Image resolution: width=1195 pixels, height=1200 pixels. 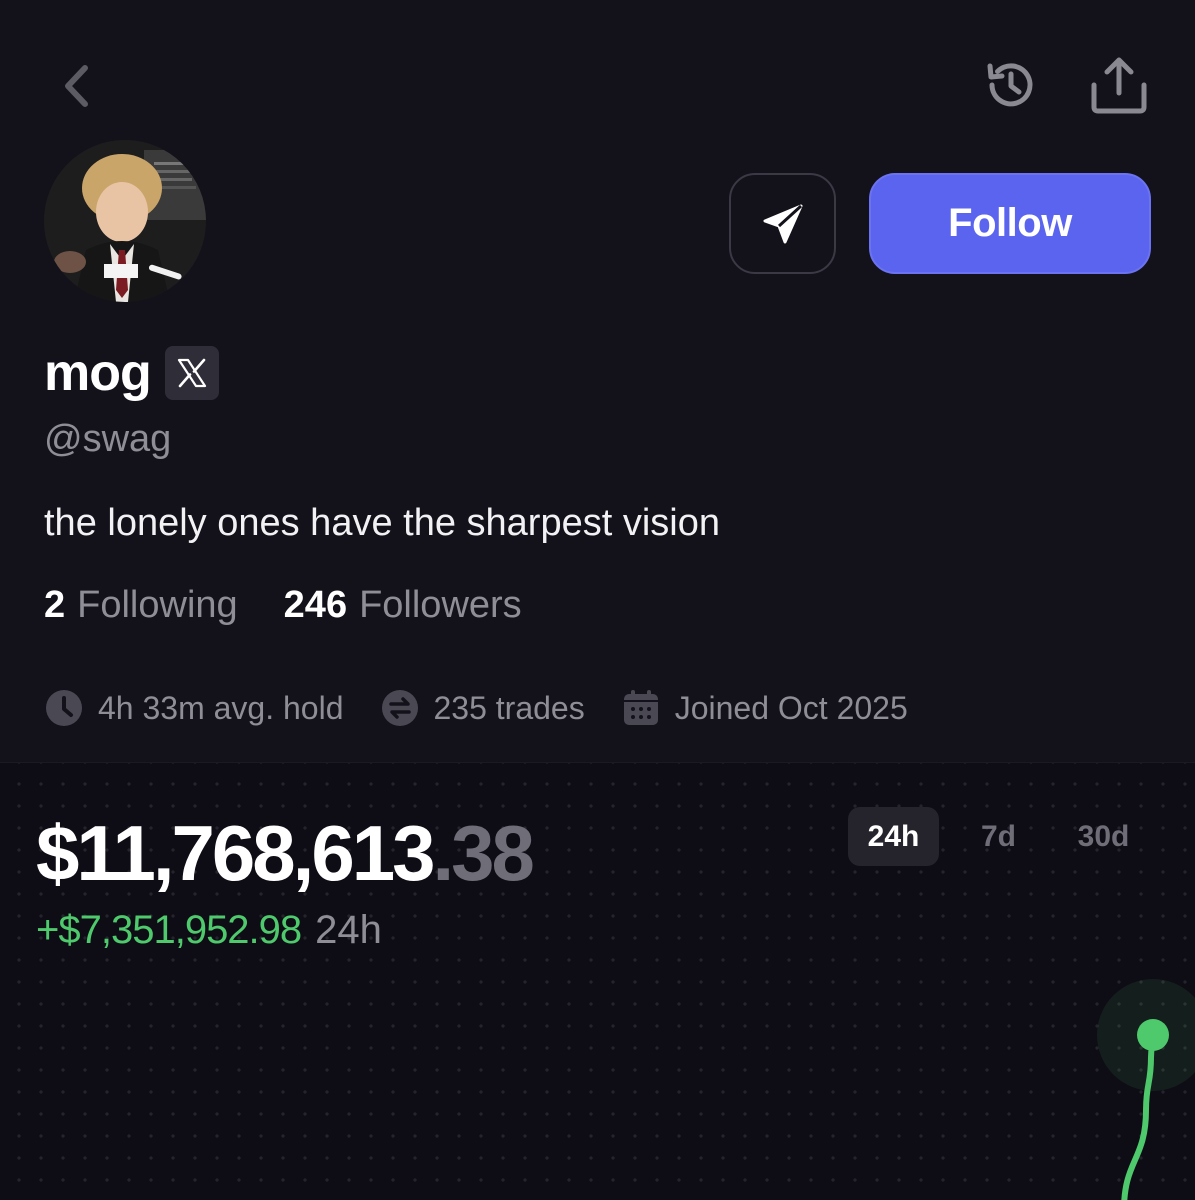 I want to click on trades-stat: 235 trades, so click(x=482, y=708).